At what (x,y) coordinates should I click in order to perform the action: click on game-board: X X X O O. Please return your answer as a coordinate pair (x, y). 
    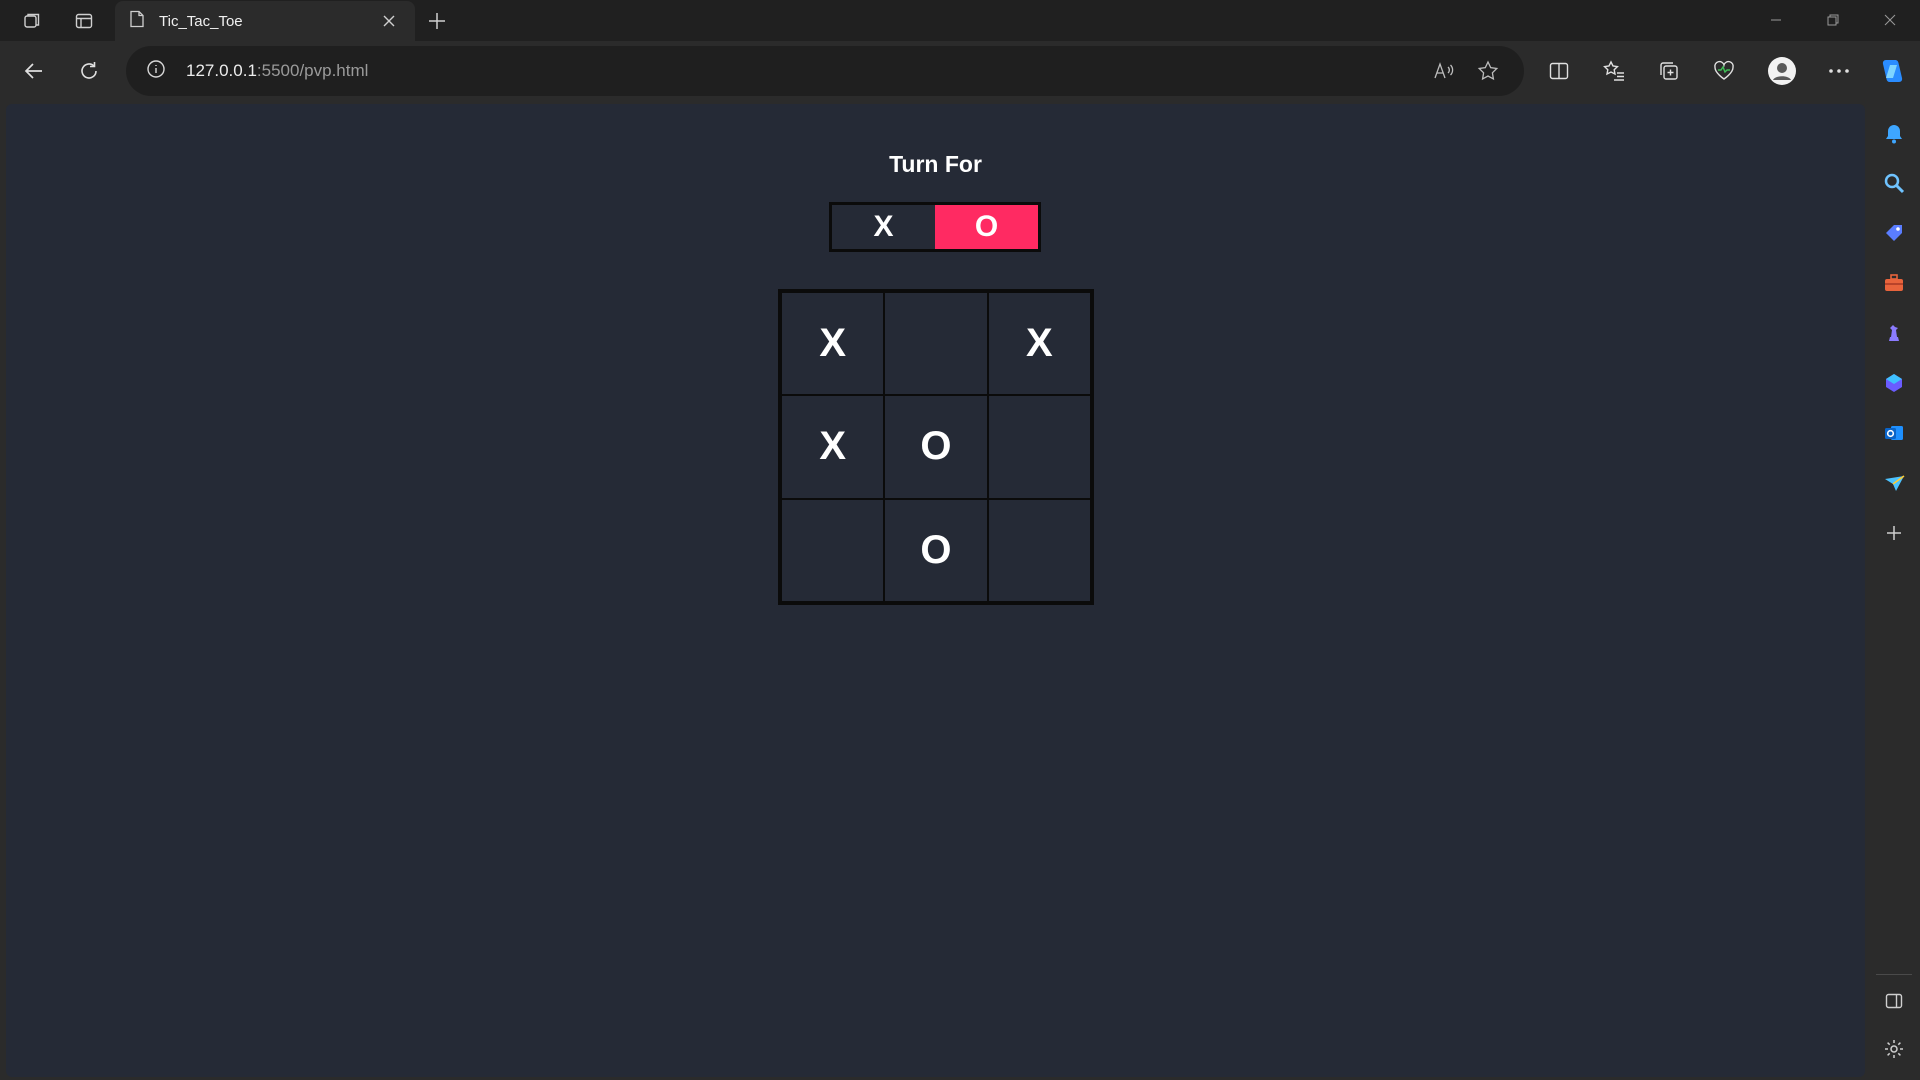
    Looking at the image, I should click on (936, 447).